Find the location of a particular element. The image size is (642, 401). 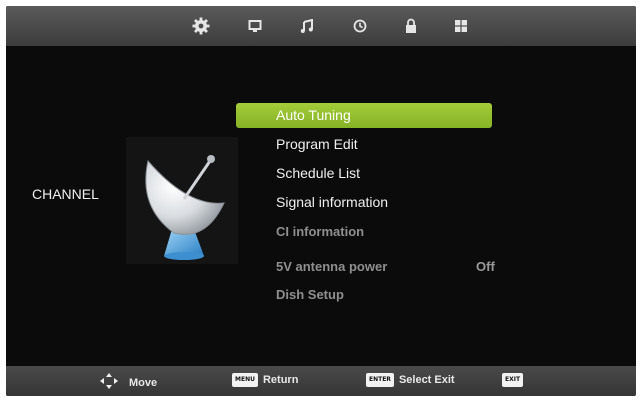

clock-icon is located at coordinates (360, 26).